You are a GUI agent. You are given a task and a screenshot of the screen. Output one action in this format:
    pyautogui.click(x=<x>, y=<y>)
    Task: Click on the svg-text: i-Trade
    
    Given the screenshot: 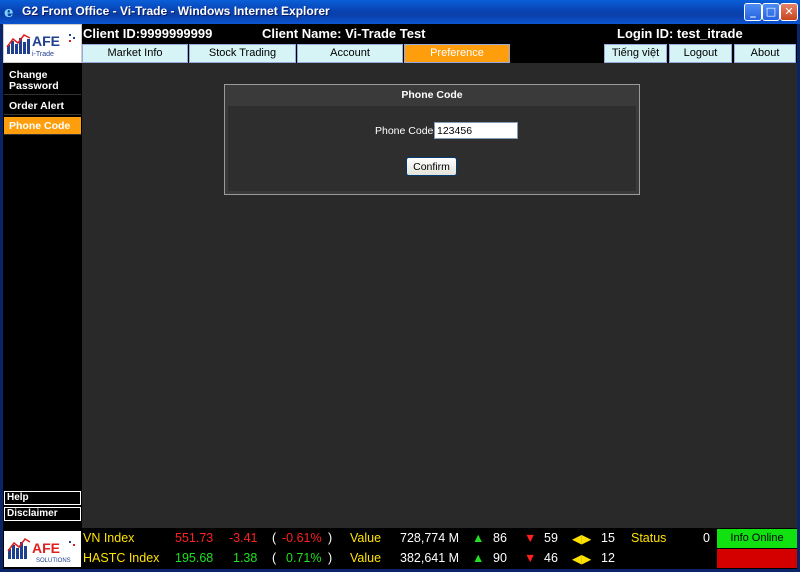 What is the action you would take?
    pyautogui.click(x=43, y=54)
    